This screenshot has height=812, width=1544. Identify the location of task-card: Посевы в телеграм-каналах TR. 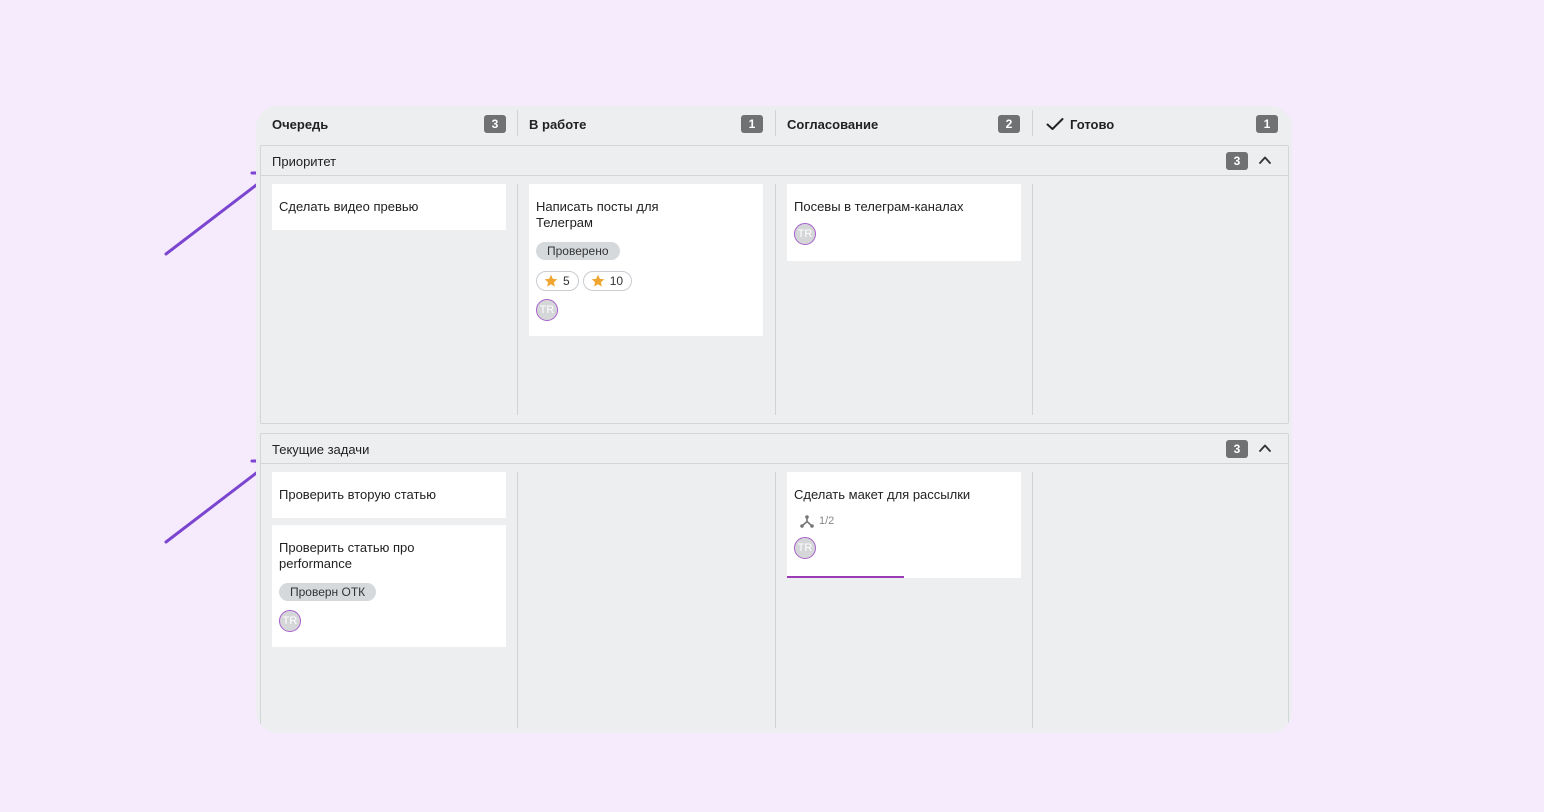
(904, 222).